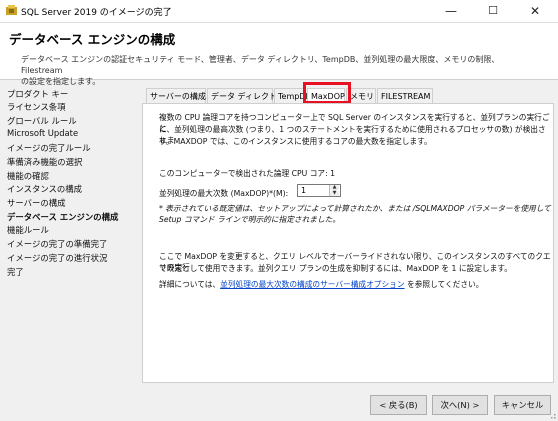 This screenshot has width=558, height=421. I want to click on sidebar-item-database-engine-config: データベース エンジンの構成, so click(62, 217).